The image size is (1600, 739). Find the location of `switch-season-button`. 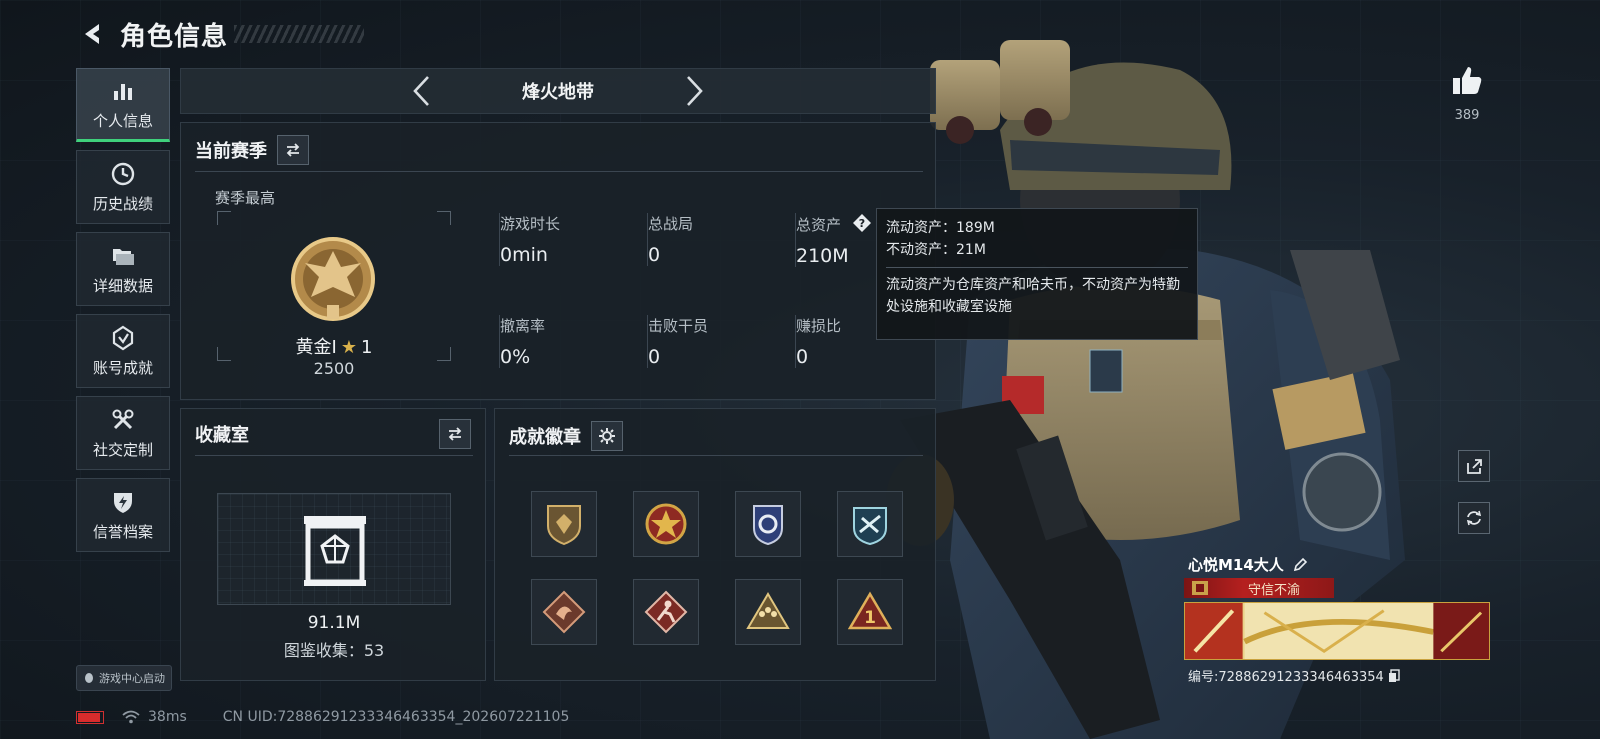

switch-season-button is located at coordinates (293, 150).